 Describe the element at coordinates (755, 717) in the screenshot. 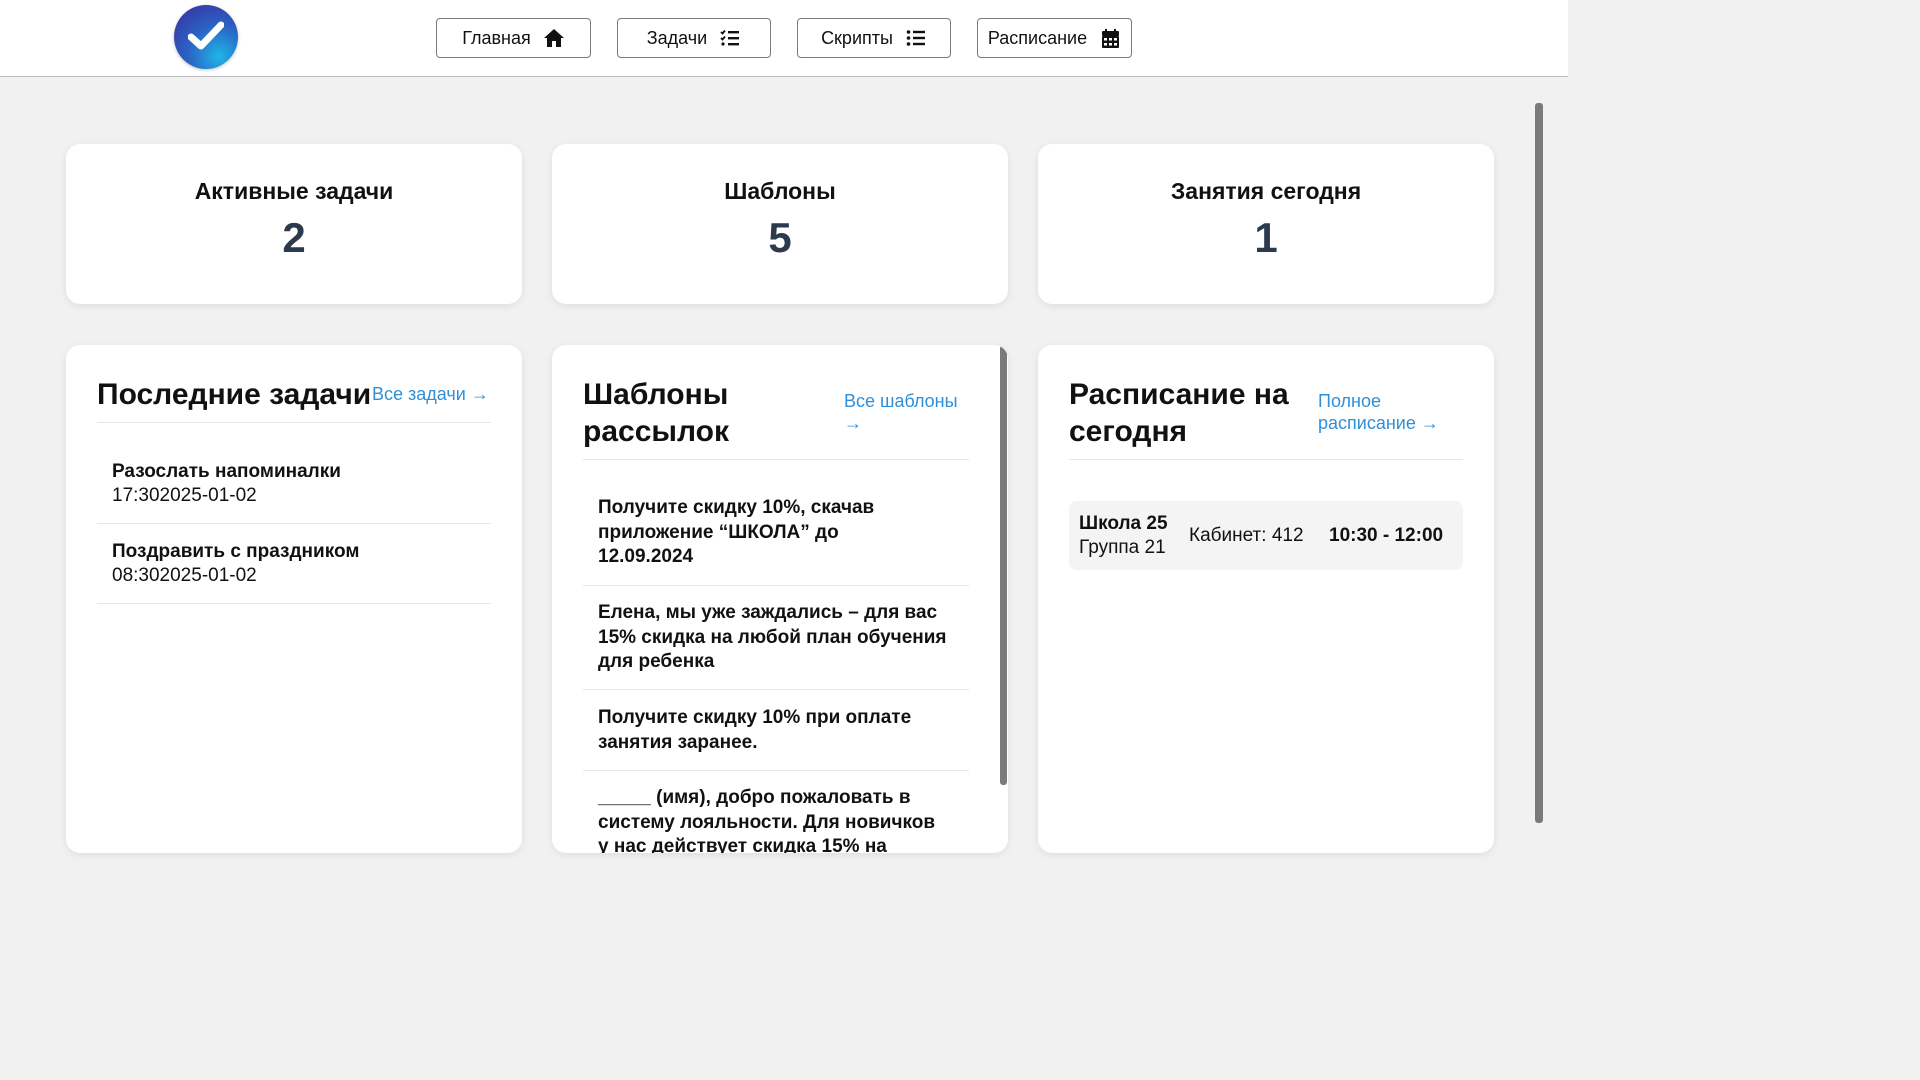

I see `template-line: Получите скидку 10% при оплате` at that location.